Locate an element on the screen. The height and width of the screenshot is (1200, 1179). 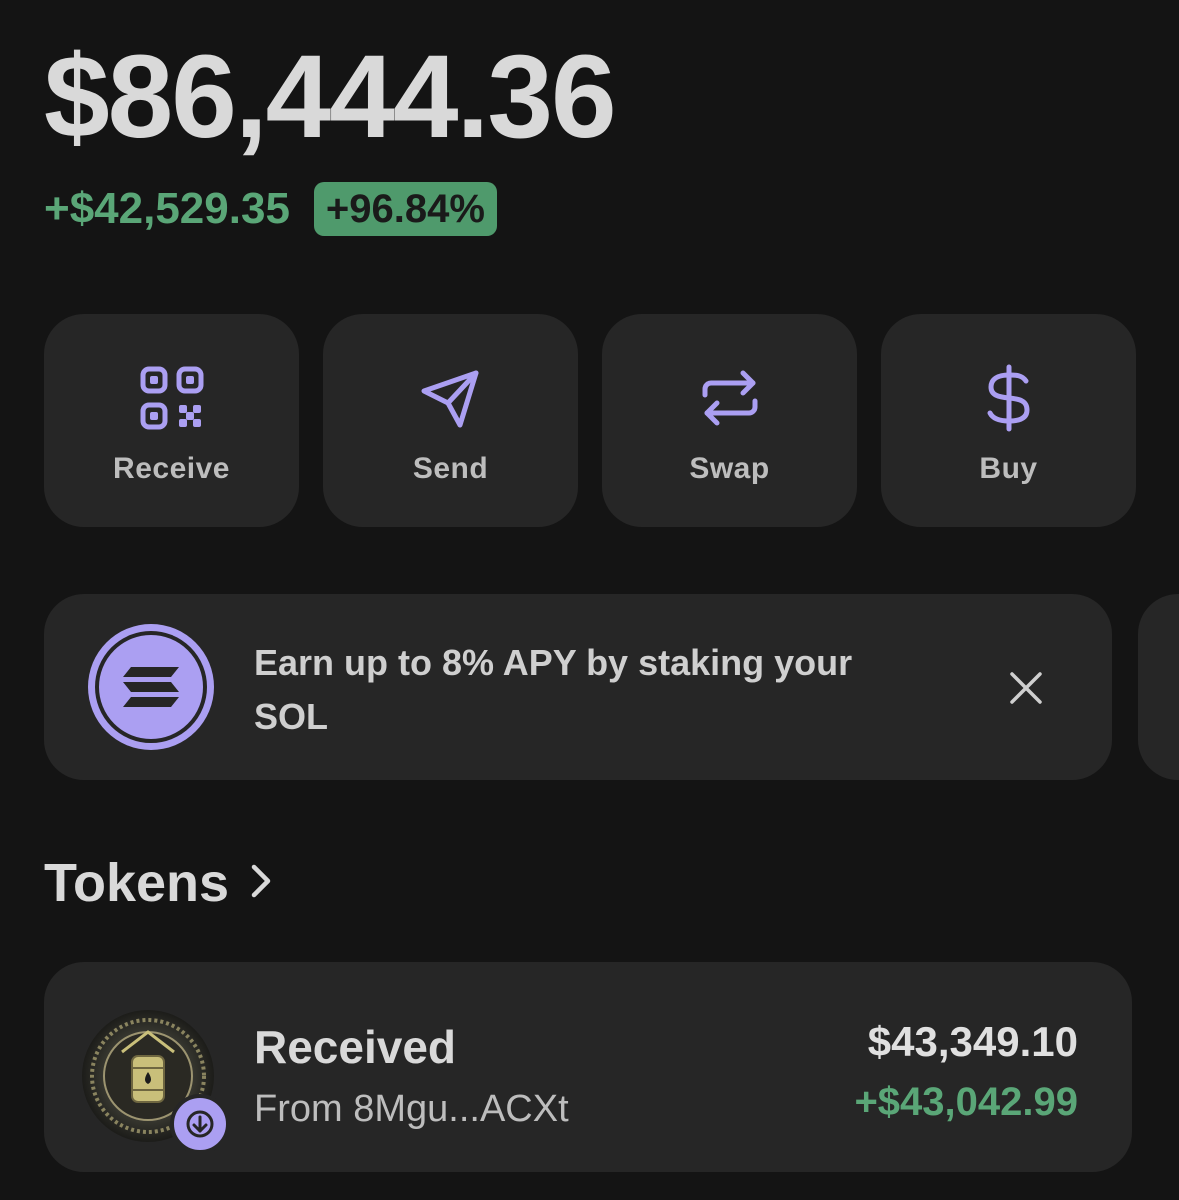
tokens-section-link: Tokens is located at coordinates (158, 883).